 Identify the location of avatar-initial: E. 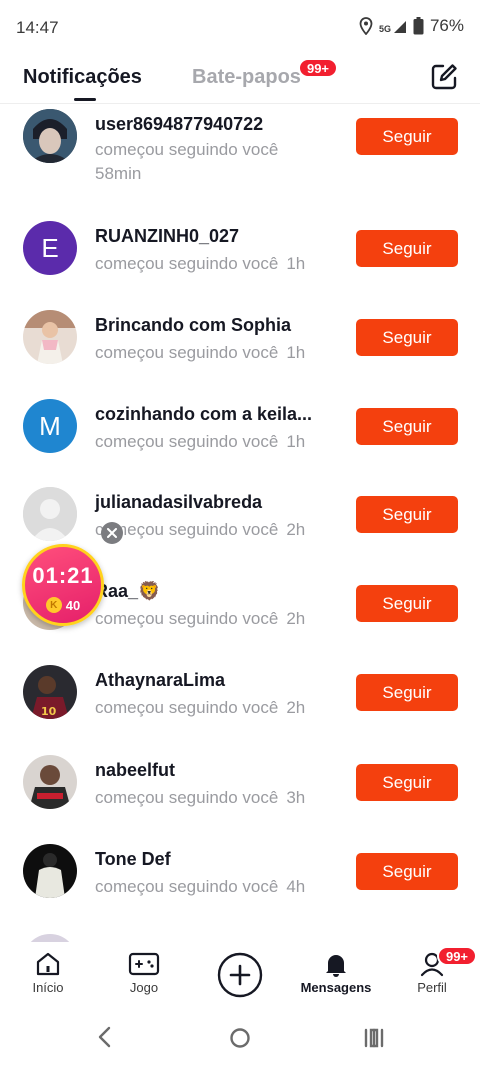
(50, 247).